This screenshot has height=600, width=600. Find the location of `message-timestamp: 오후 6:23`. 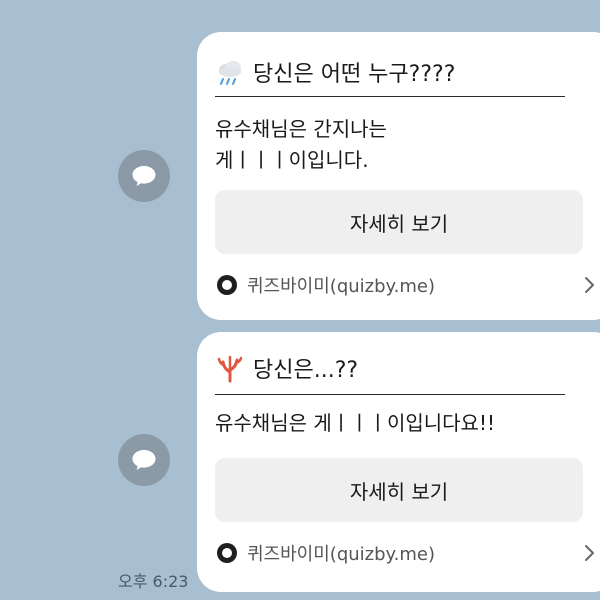

message-timestamp: 오후 6:23 is located at coordinates (153, 581).